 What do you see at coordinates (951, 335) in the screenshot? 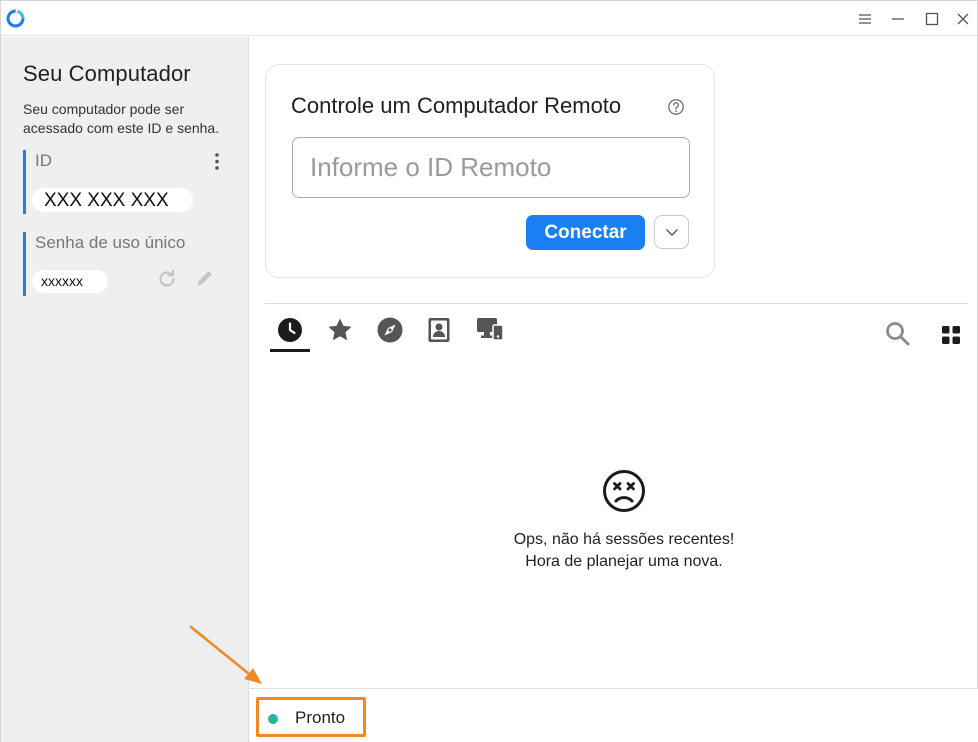
I see `grid-view-icon` at bounding box center [951, 335].